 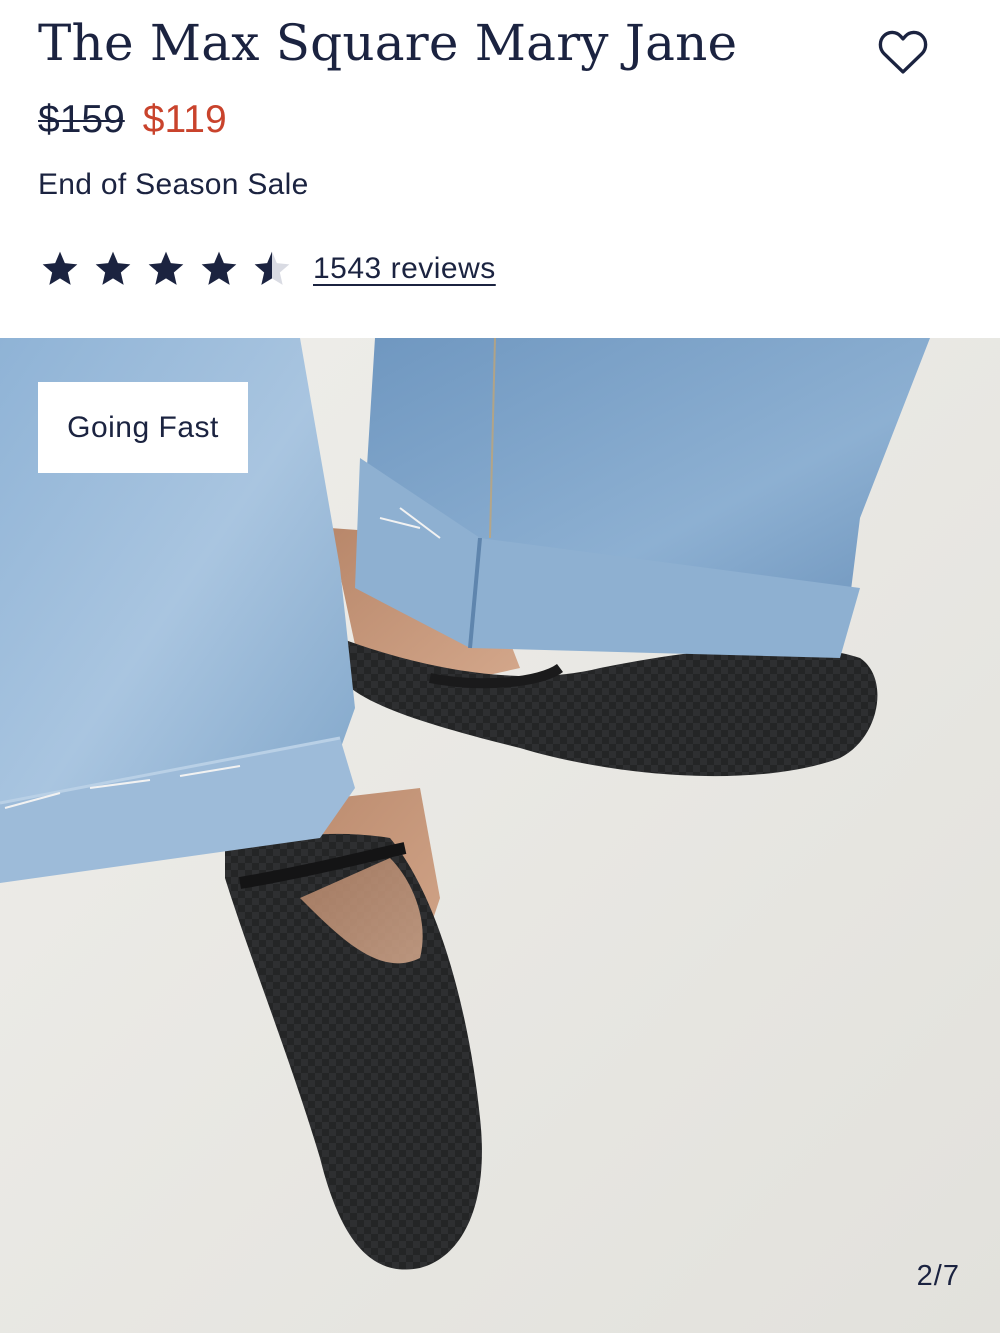 What do you see at coordinates (272, 268) in the screenshot?
I see `half-star-icon` at bounding box center [272, 268].